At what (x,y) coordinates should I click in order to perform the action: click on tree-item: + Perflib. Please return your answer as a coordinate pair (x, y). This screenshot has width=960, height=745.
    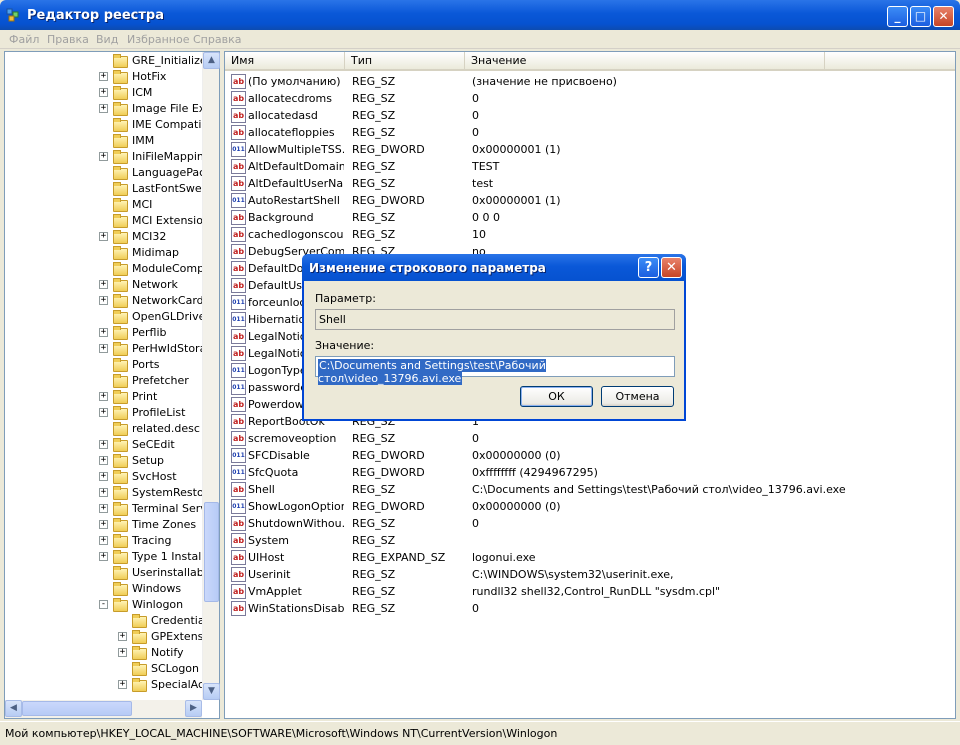
    Looking at the image, I should click on (103, 333).